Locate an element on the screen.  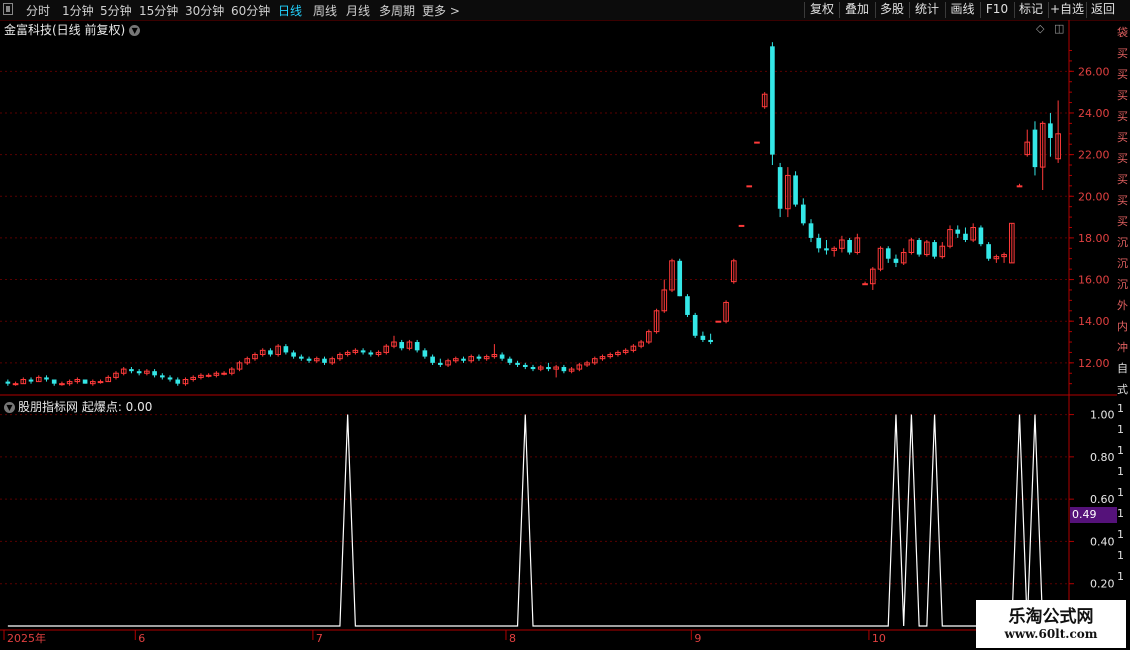
date-label: 2025年 is located at coordinates (26, 638).